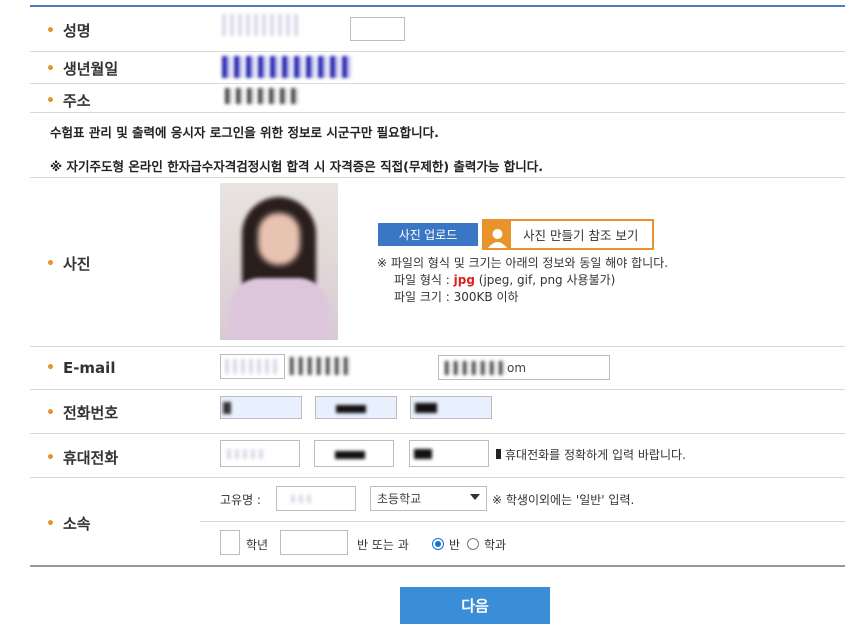  What do you see at coordinates (438, 544) in the screenshot?
I see `radio-class` at bounding box center [438, 544].